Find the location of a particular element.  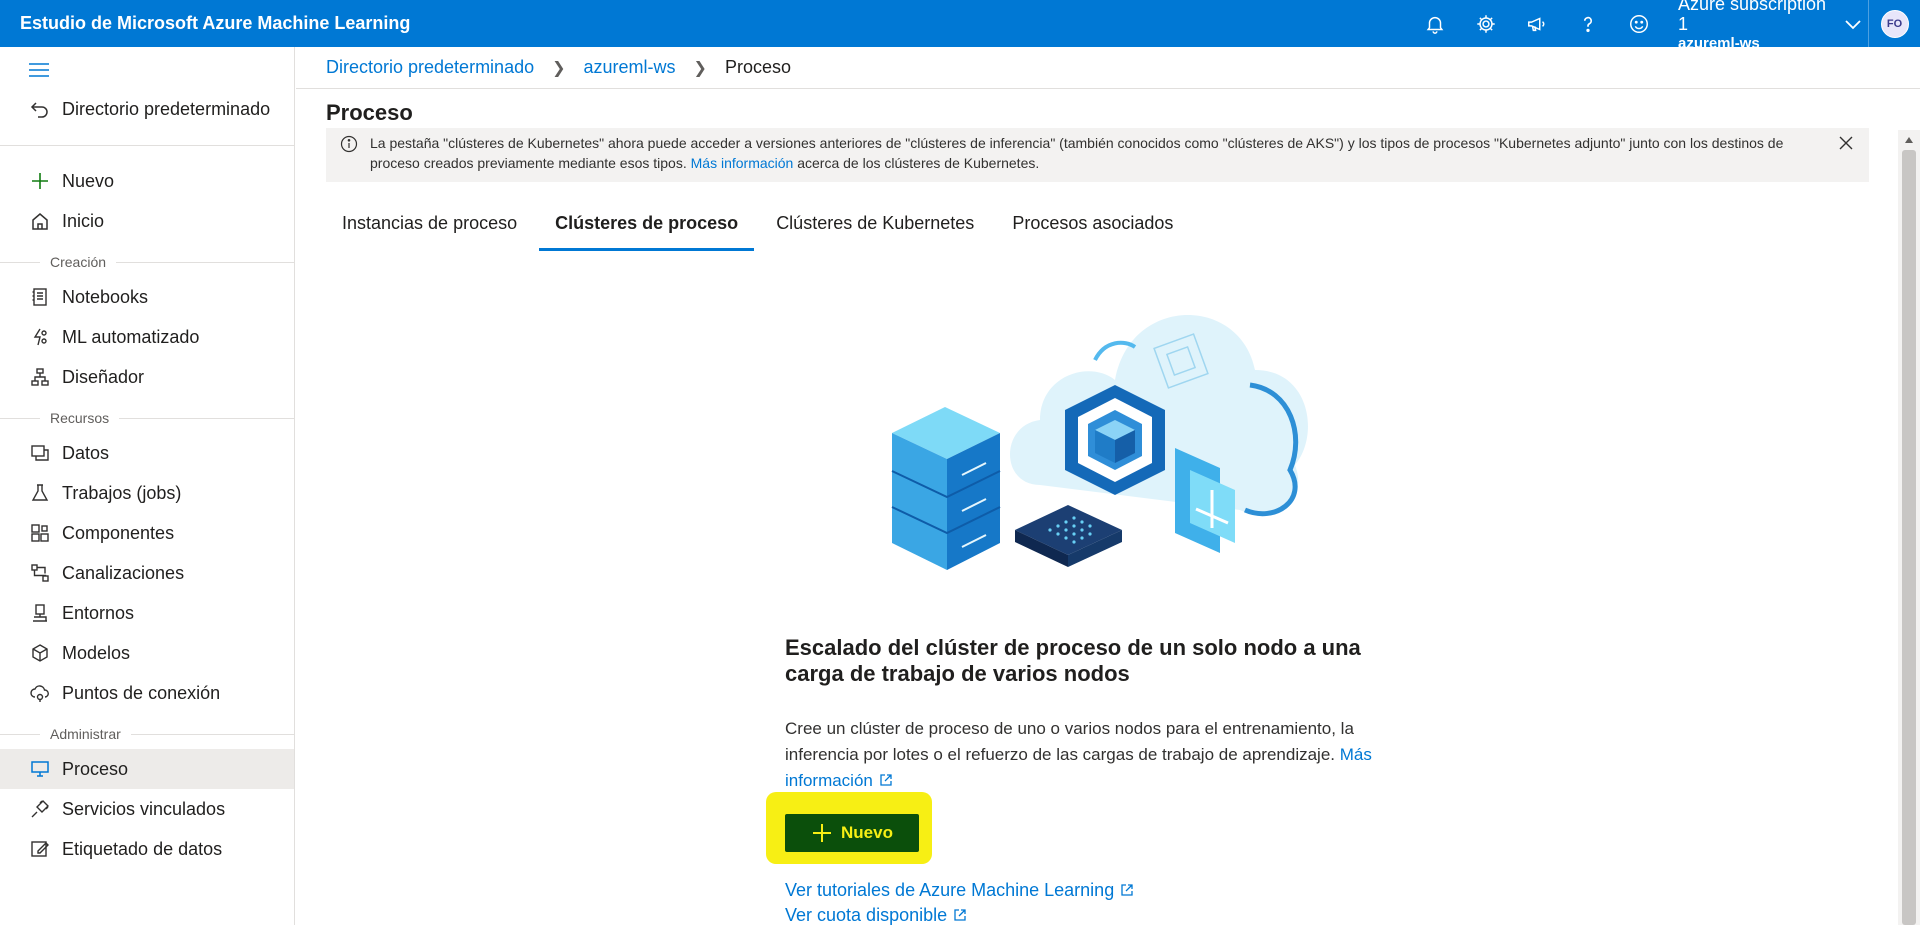

scrollbar-thumb is located at coordinates (1909, 537).